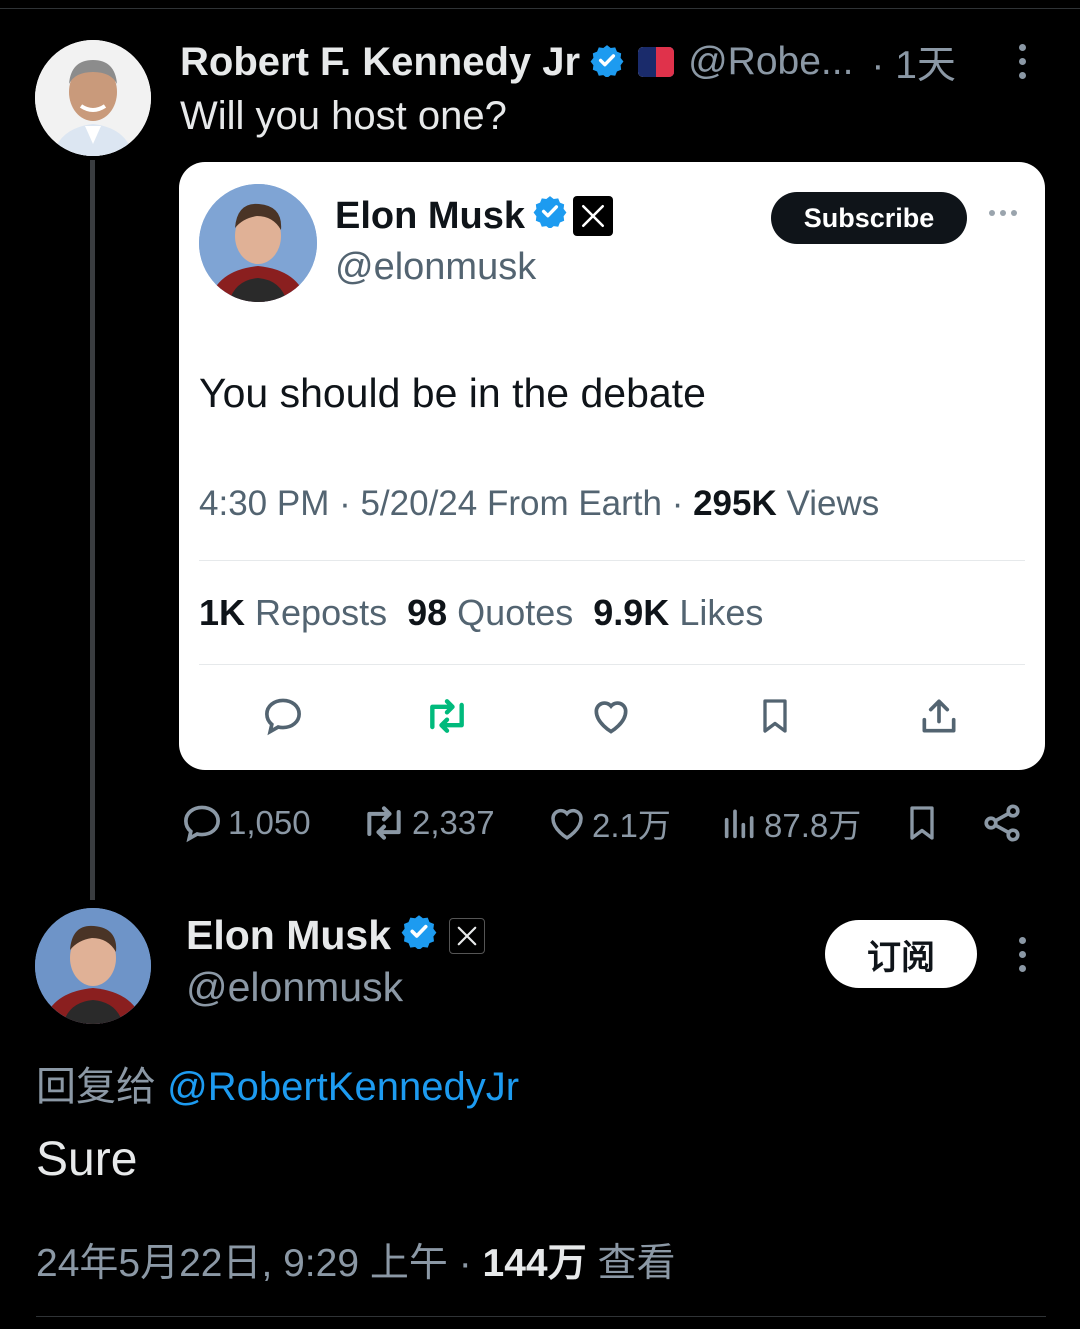 This screenshot has height=1329, width=1080. What do you see at coordinates (510, 612) in the screenshot?
I see `quotes-label: Quotes` at bounding box center [510, 612].